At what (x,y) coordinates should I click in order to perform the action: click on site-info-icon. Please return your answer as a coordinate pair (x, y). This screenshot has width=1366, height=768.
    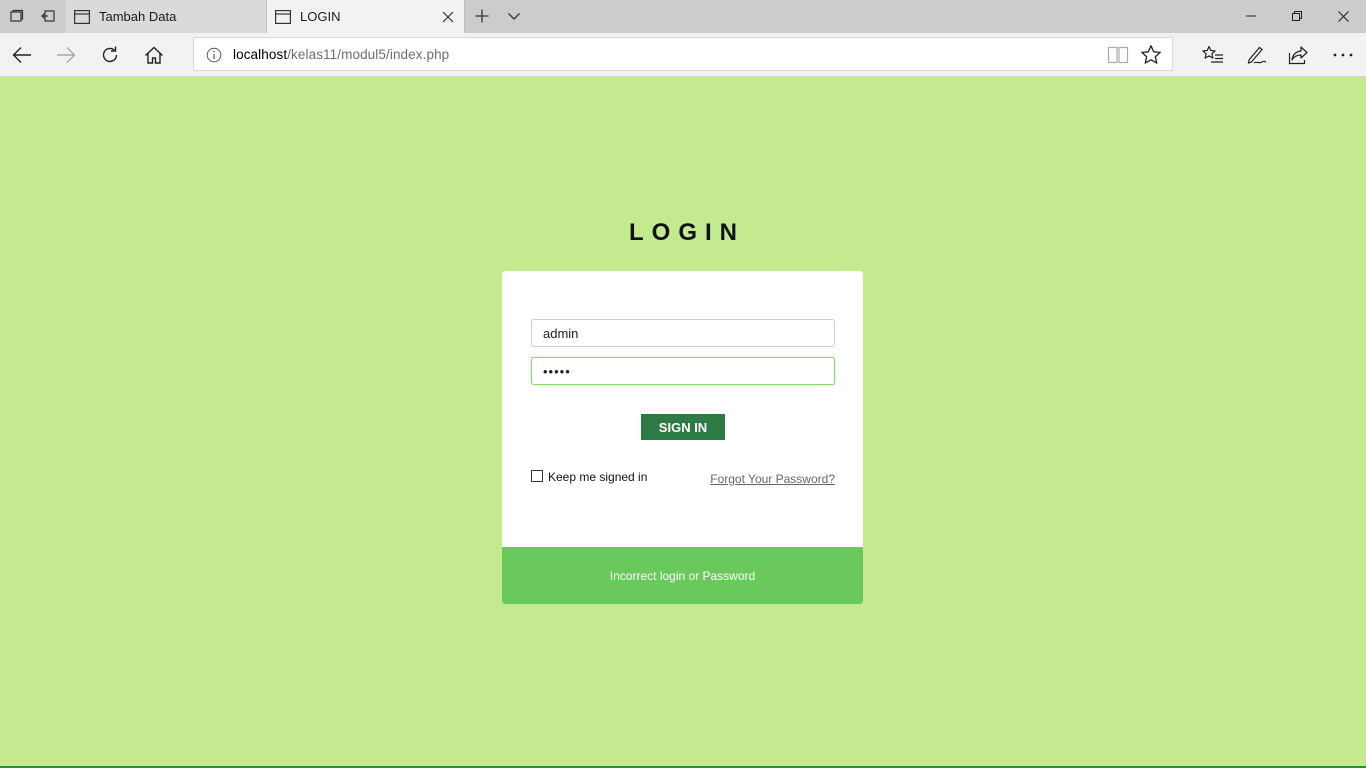
    Looking at the image, I should click on (214, 55).